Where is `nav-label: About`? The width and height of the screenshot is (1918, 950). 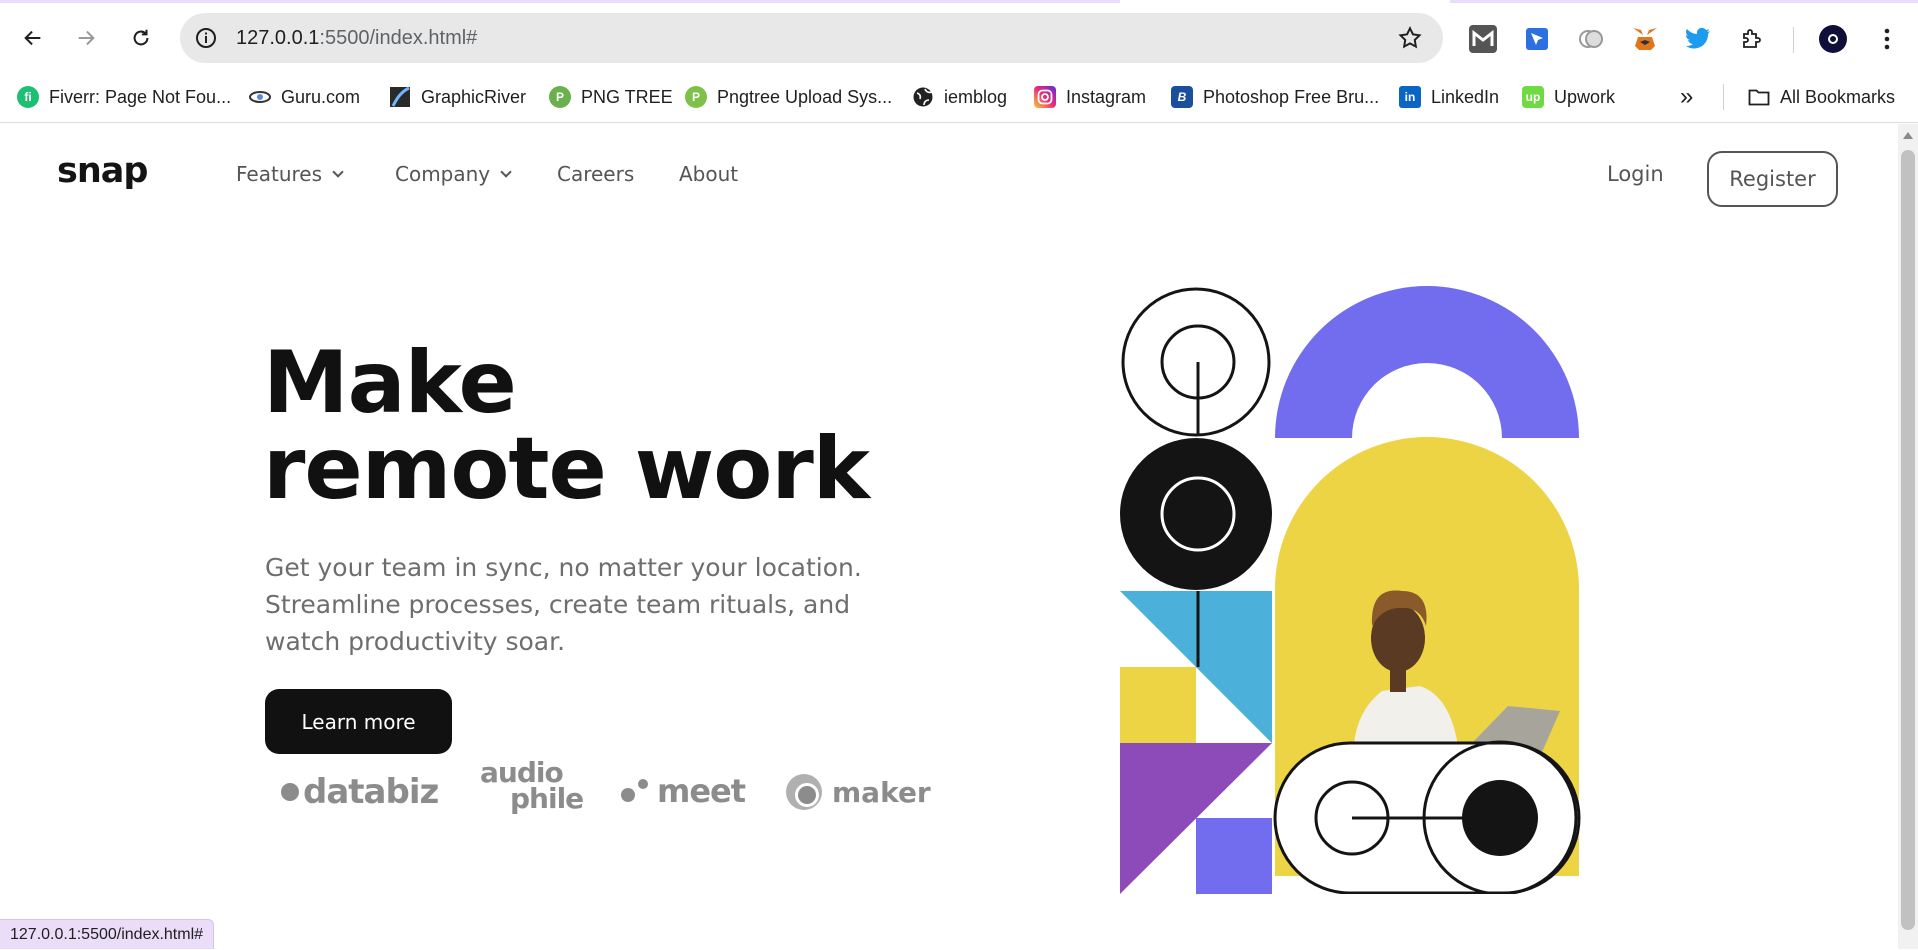 nav-label: About is located at coordinates (709, 174).